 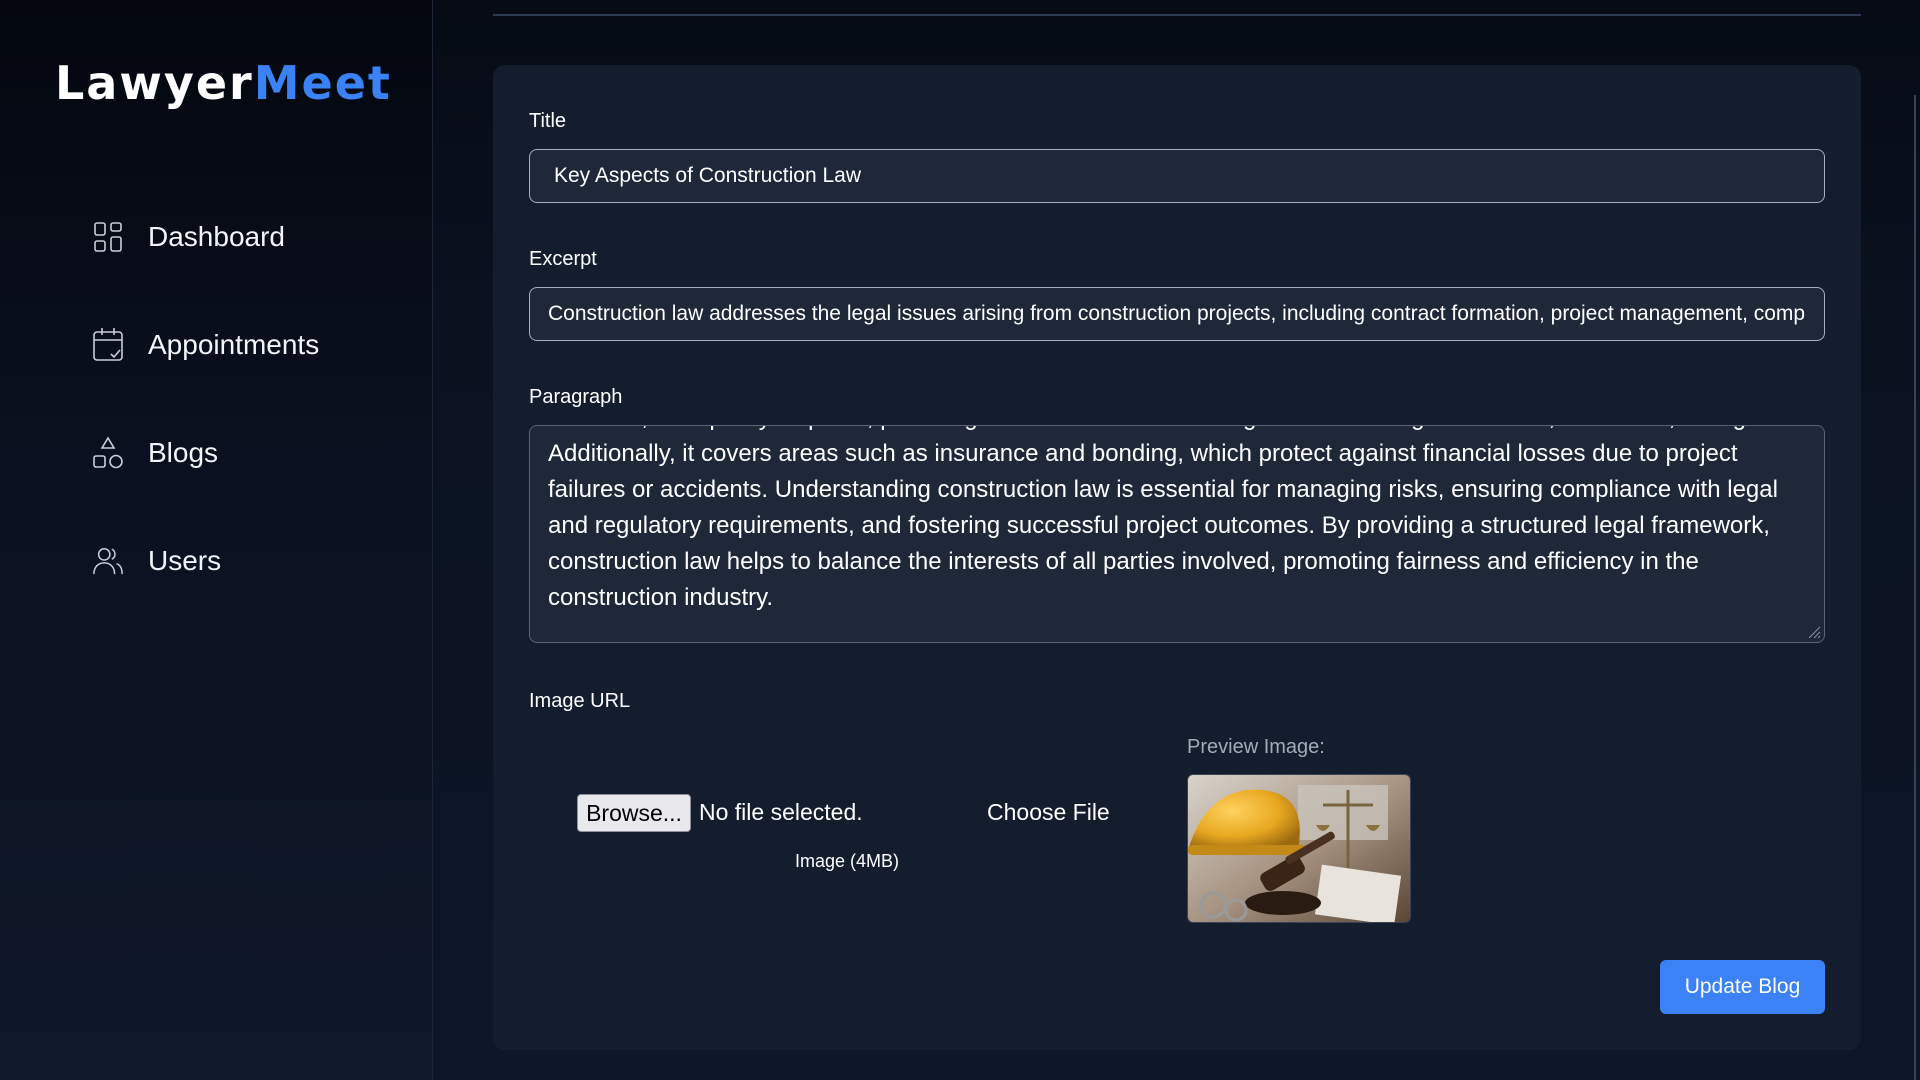 I want to click on excerpt-input, so click(x=1177, y=314).